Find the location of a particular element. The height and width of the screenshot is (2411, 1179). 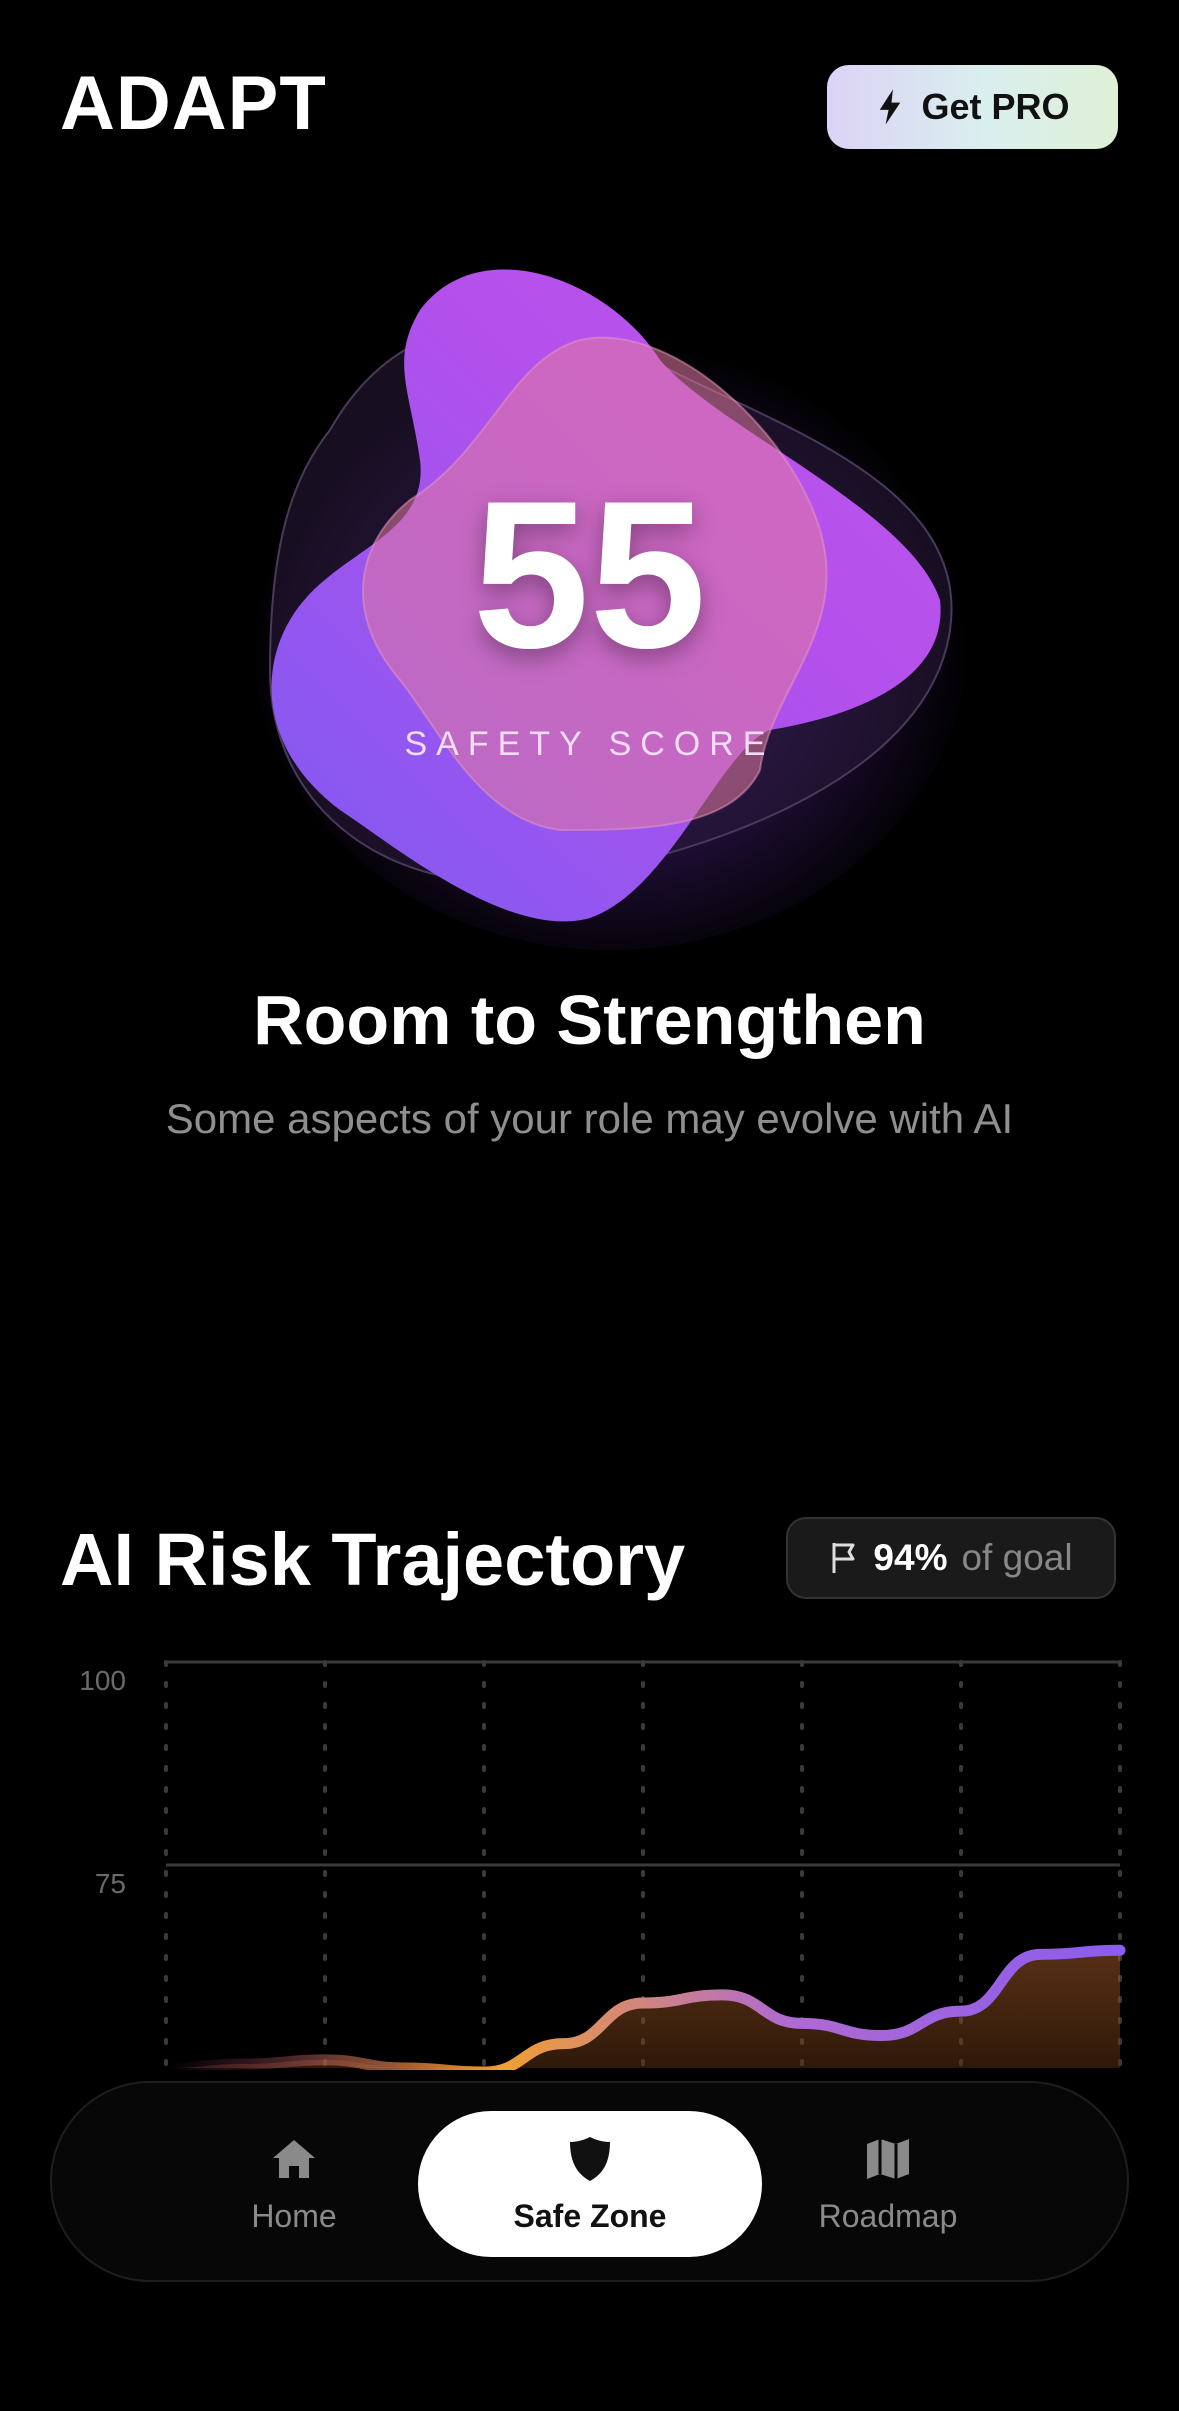

bolt-icon is located at coordinates (890, 107).